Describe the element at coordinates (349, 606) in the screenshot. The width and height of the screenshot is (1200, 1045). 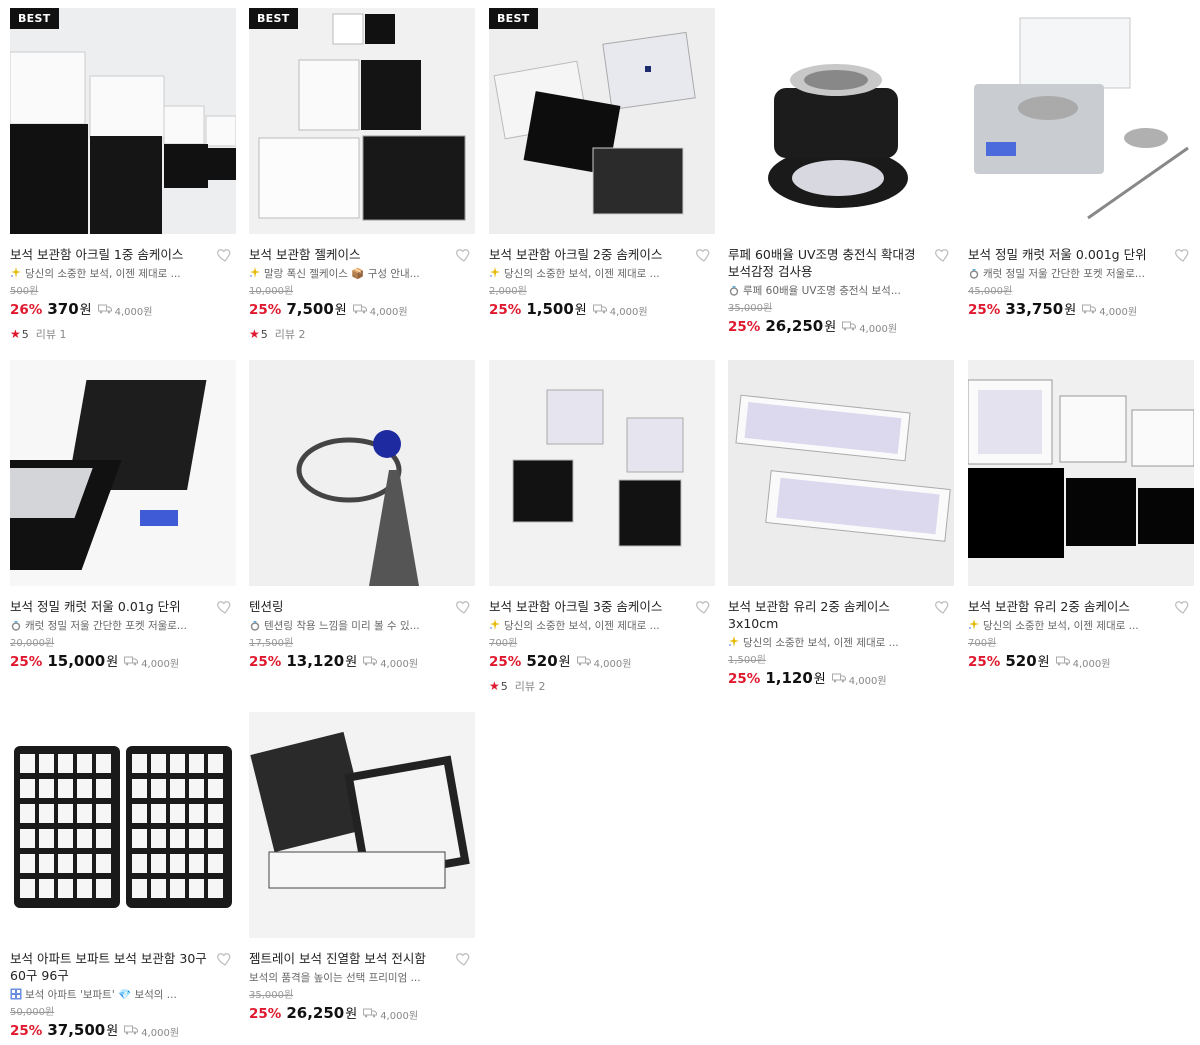
I see `product-title: 텐션링` at that location.